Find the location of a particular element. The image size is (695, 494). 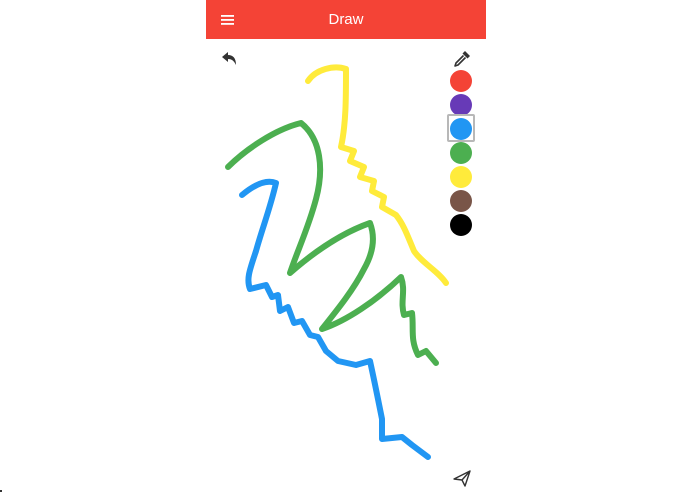

undo-arrow-icon is located at coordinates (229, 58).